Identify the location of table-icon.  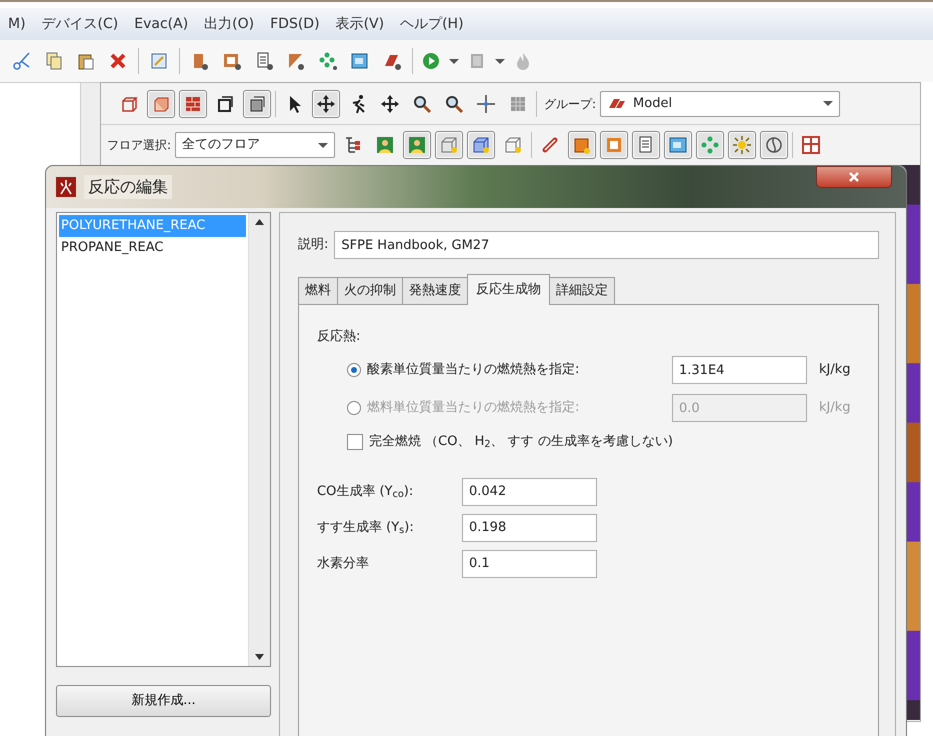
(811, 145).